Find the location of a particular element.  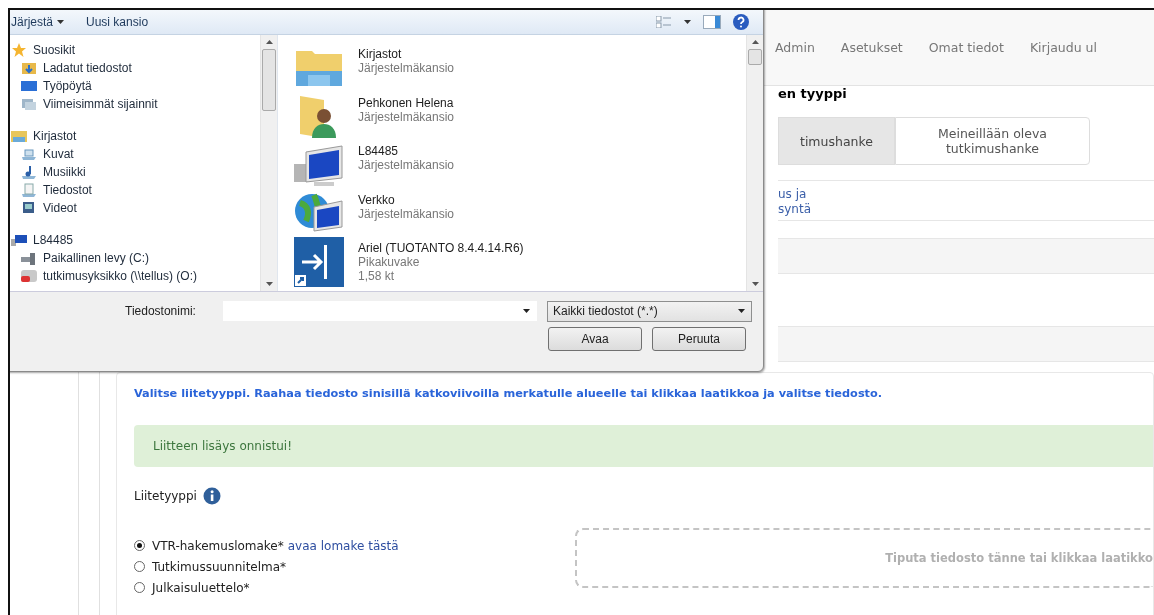

preview-pane-icon is located at coordinates (712, 21).